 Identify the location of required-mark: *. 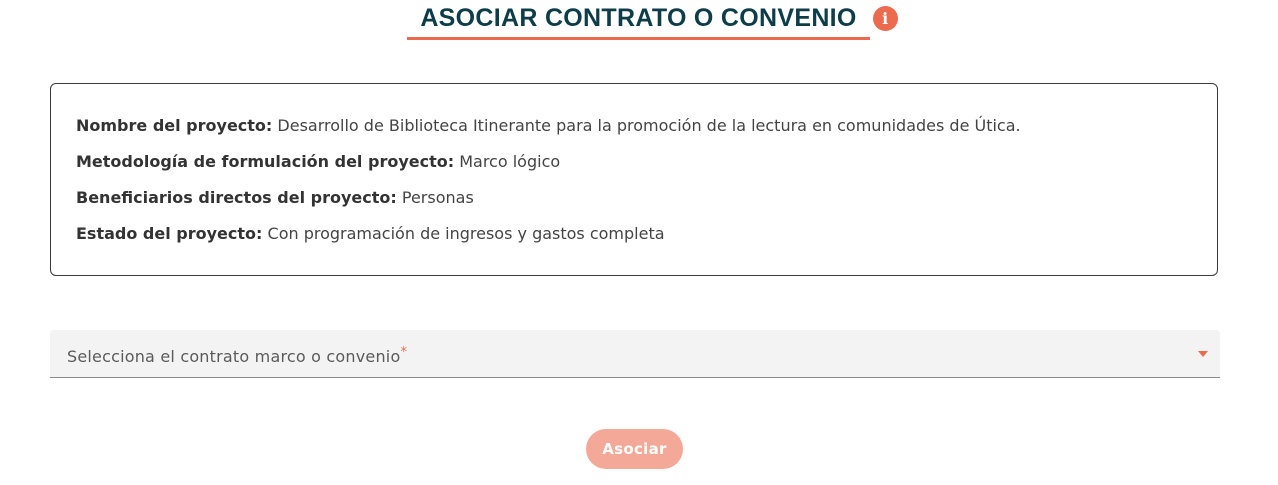
(404, 352).